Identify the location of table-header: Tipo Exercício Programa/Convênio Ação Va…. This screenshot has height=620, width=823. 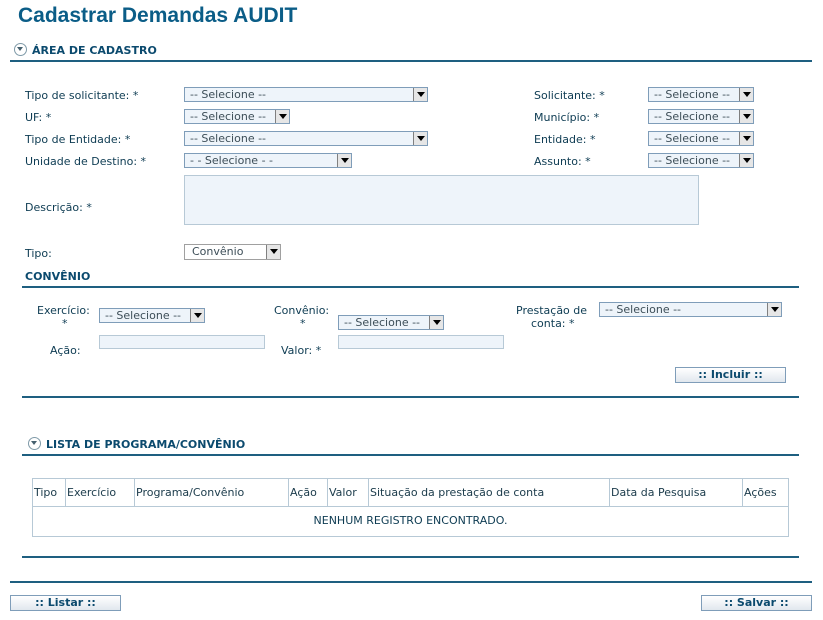
(410, 492).